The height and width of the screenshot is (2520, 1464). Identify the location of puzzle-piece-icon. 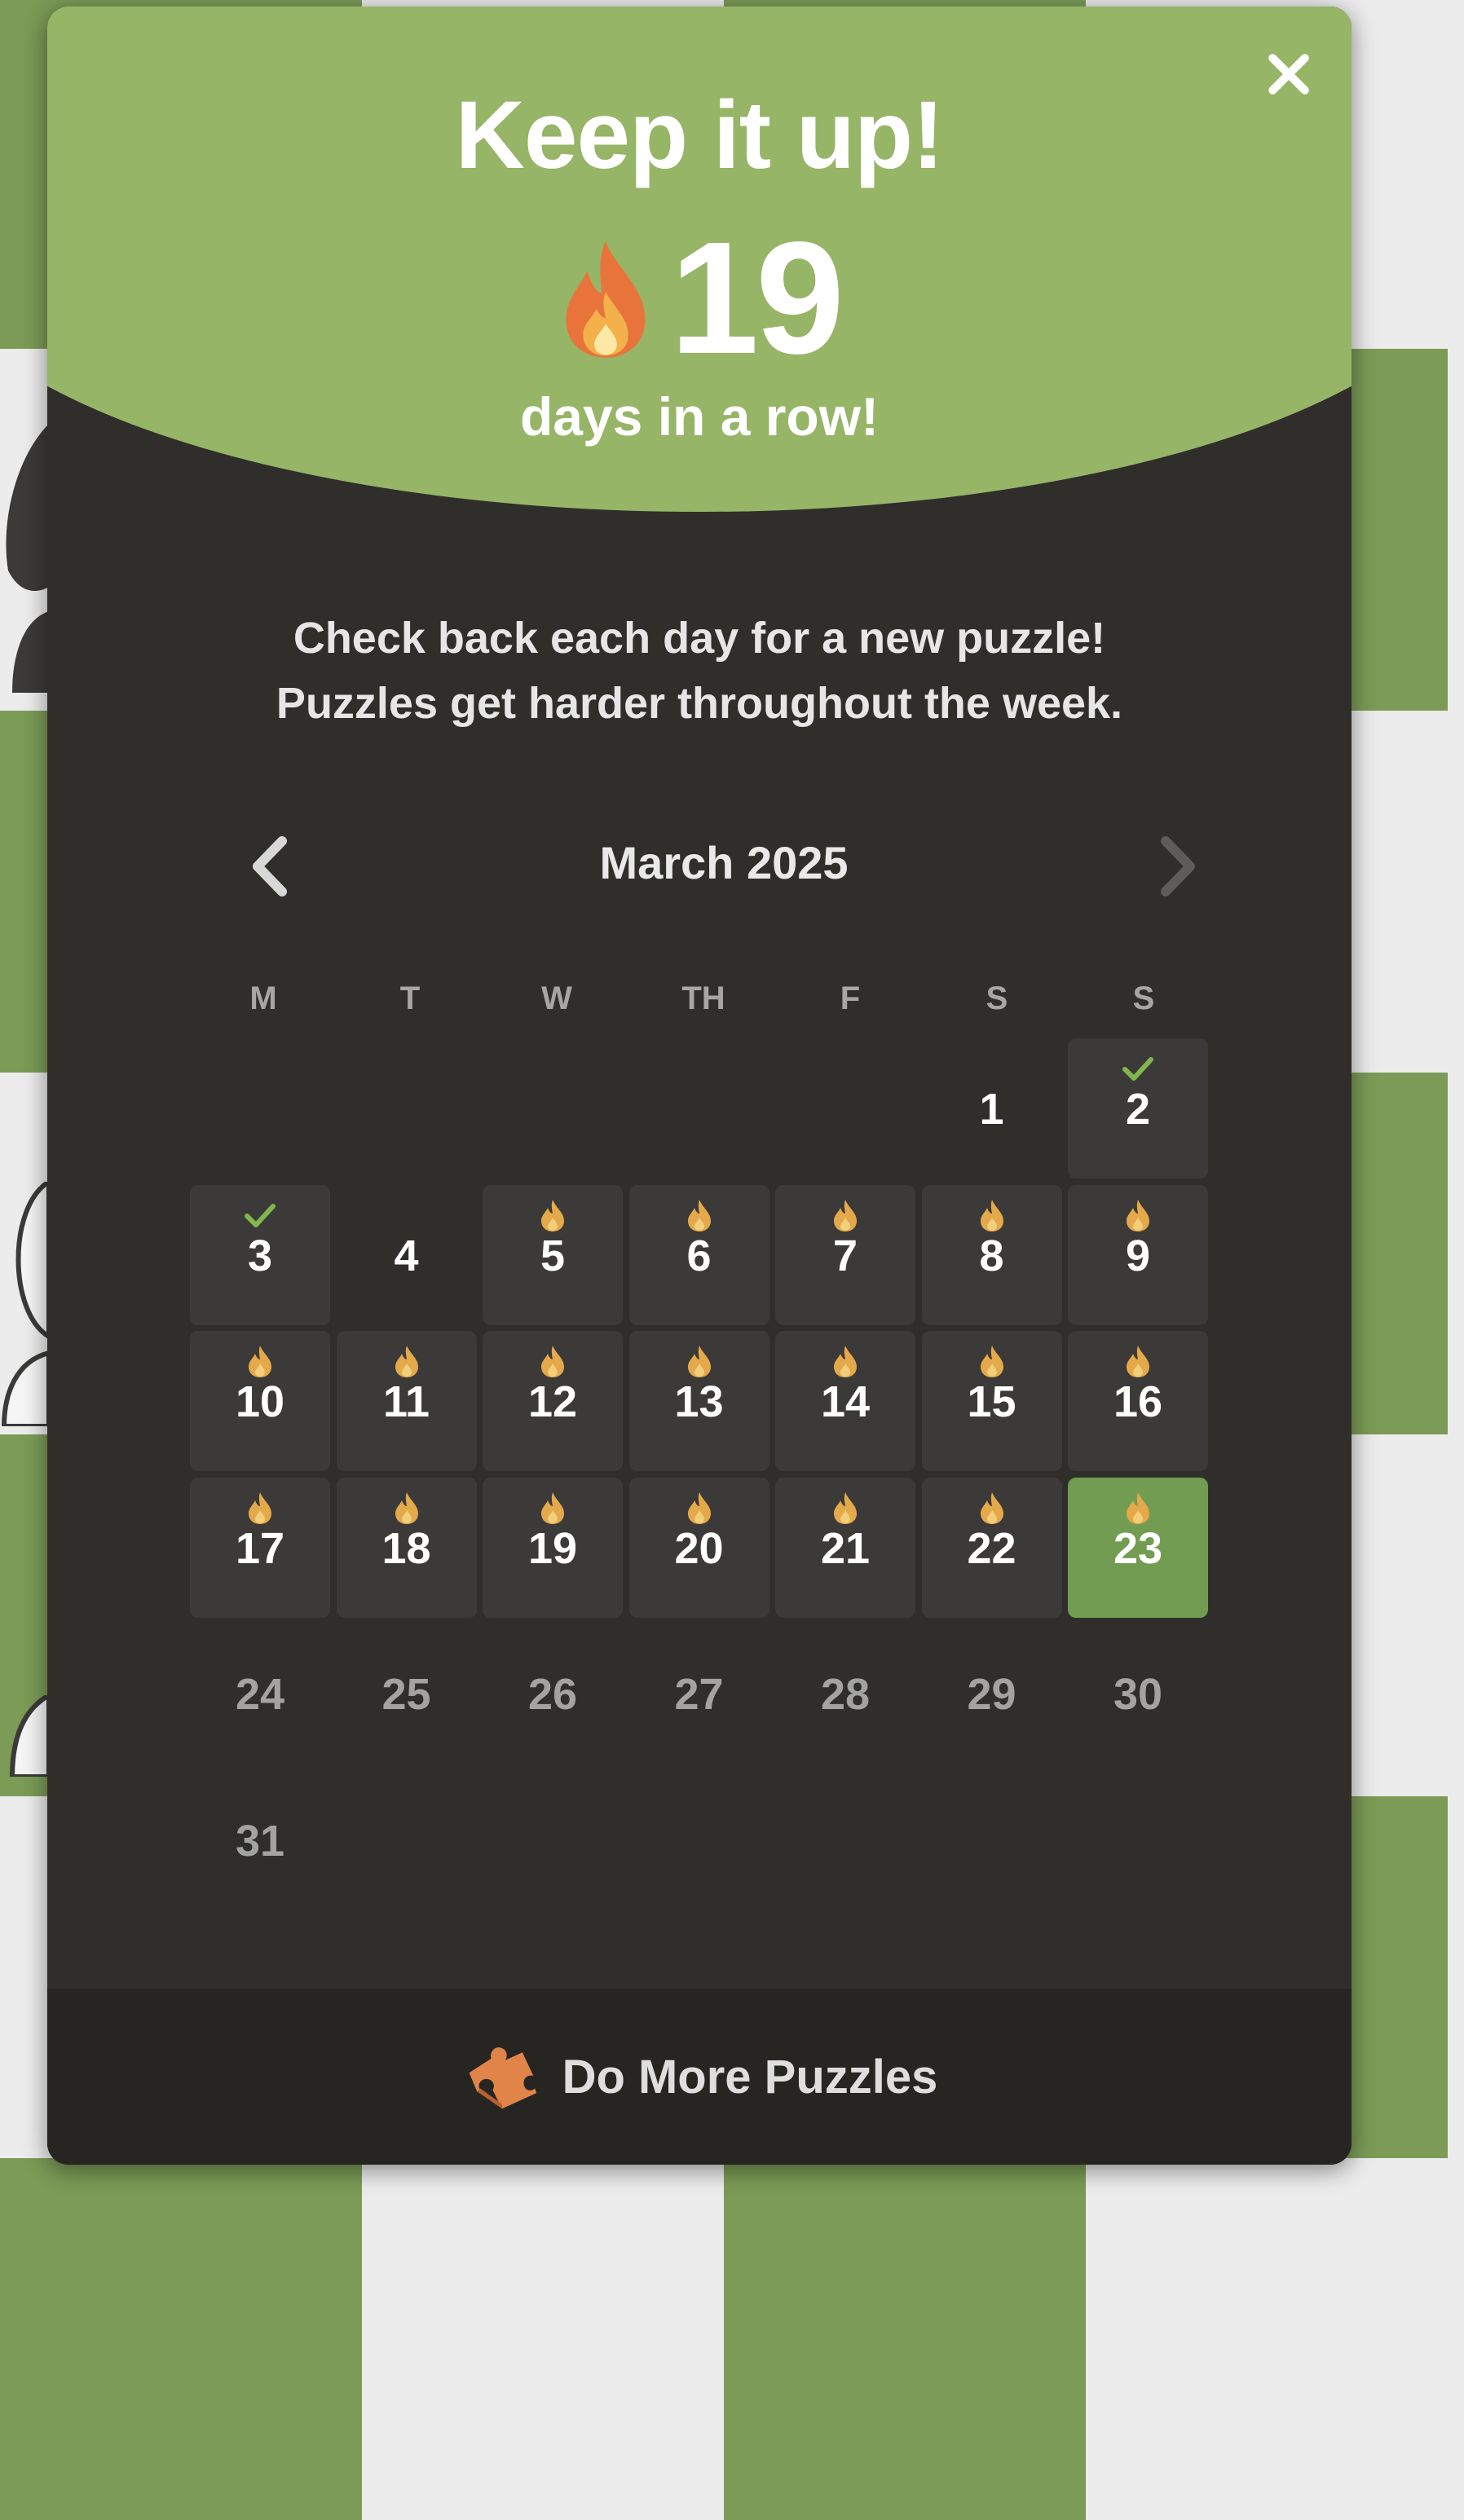
(502, 2078).